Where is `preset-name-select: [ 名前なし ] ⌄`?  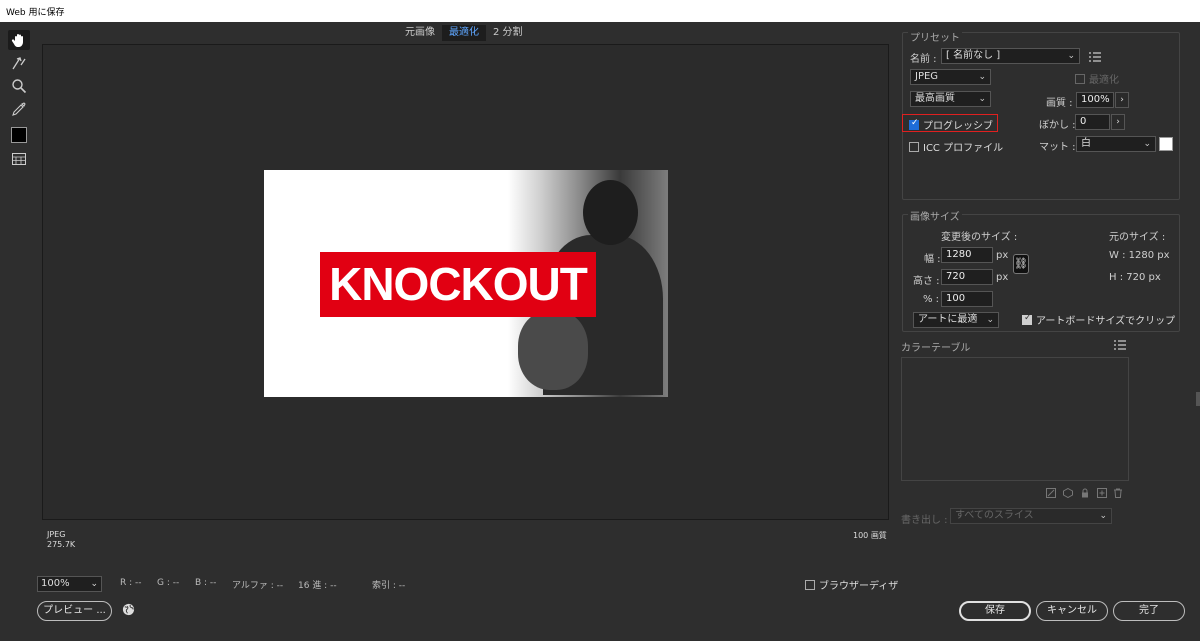
preset-name-select: [ 名前なし ] ⌄ is located at coordinates (1010, 56).